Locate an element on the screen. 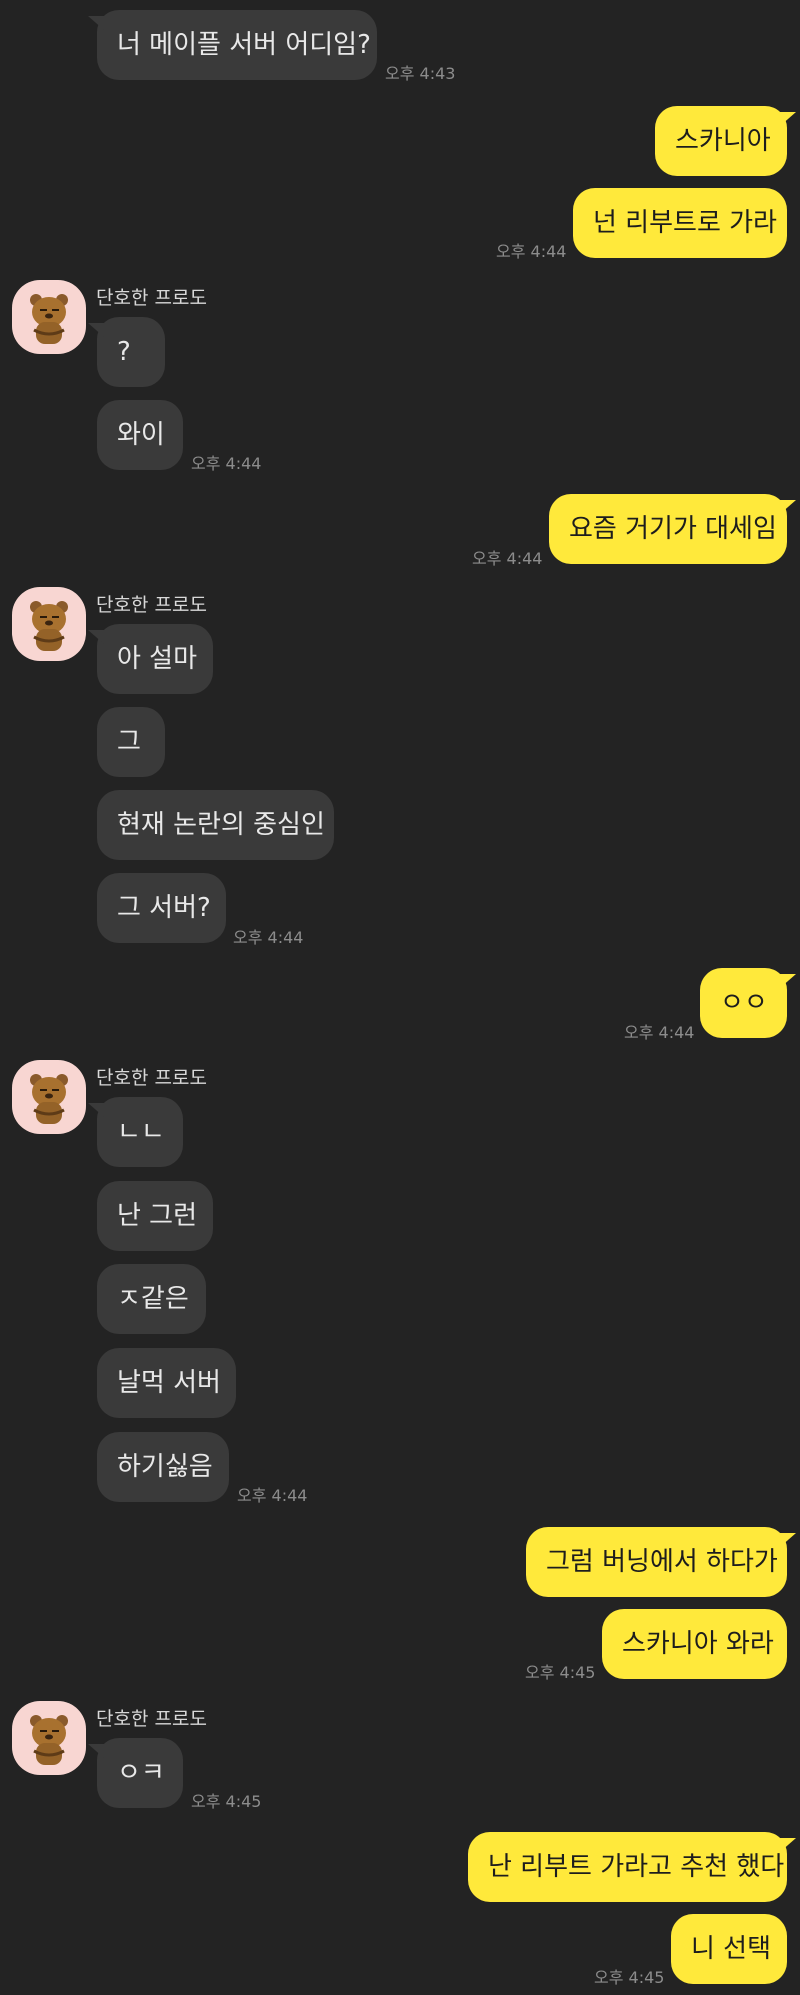 The width and height of the screenshot is (800, 1995). incoming-message: ㅇㅋ is located at coordinates (135, 1773).